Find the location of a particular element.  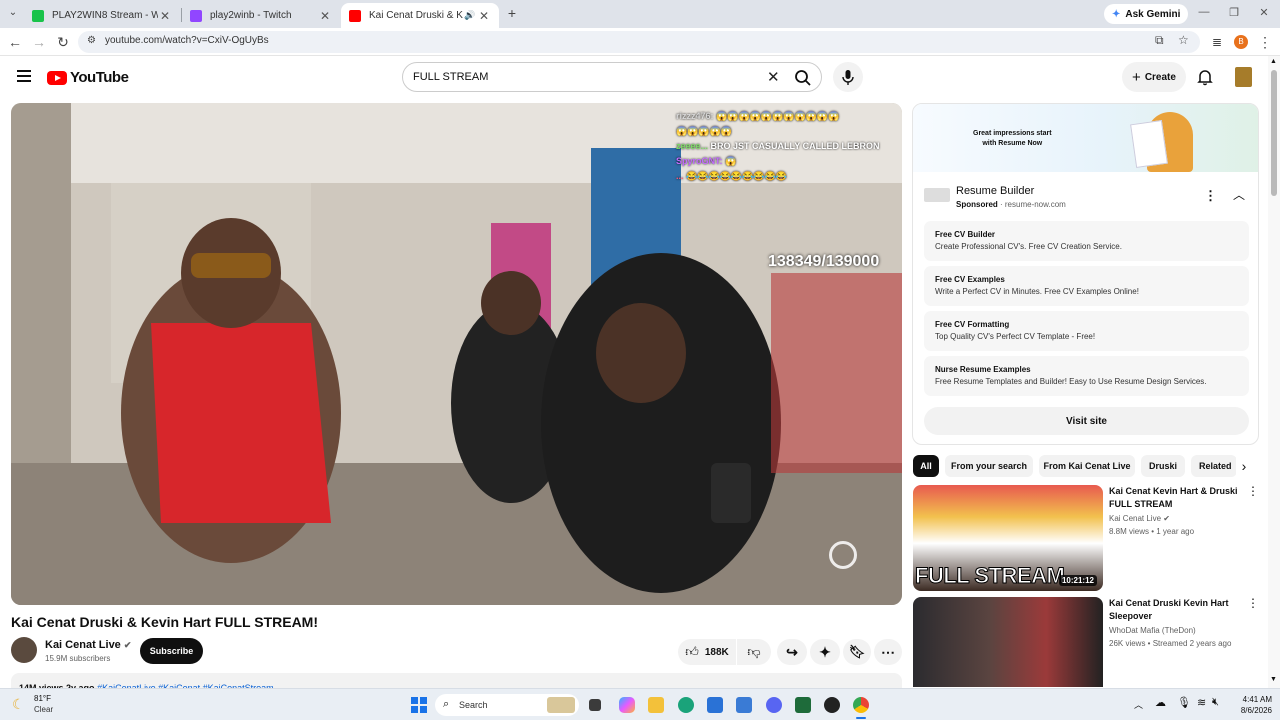

reload-icon: ↻ is located at coordinates (63, 42).